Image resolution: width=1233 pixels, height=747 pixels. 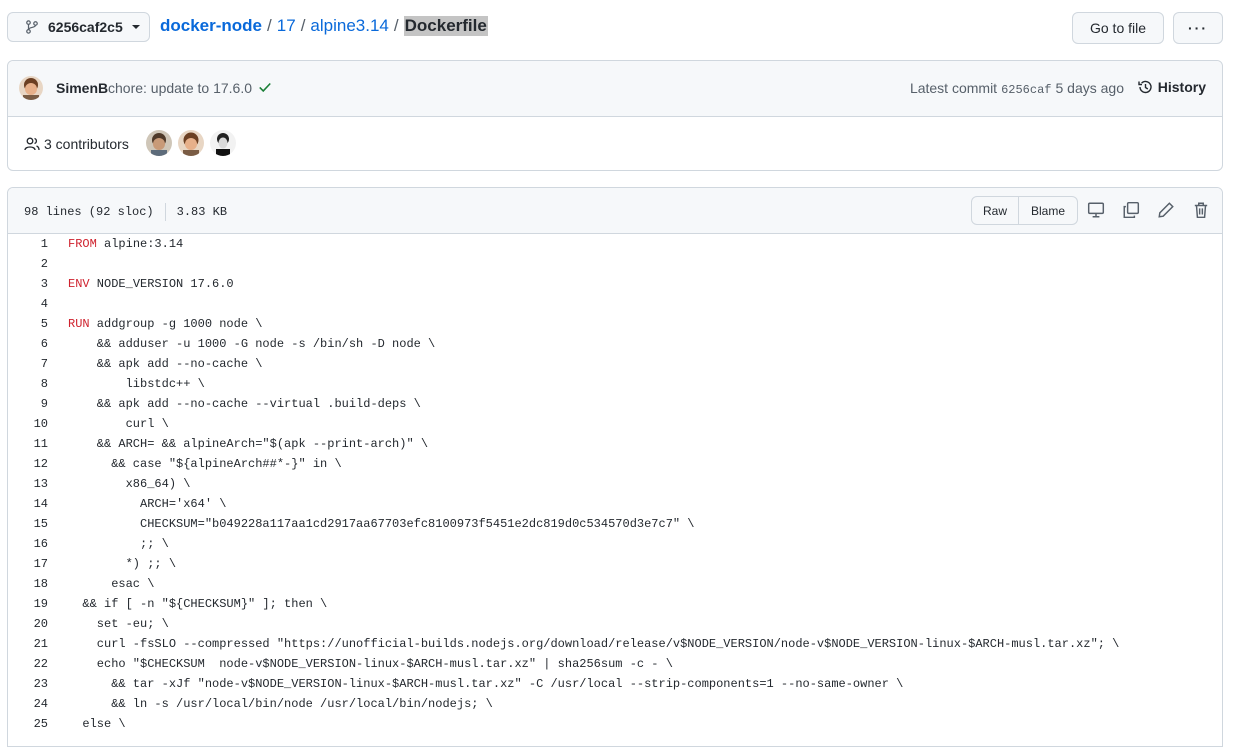 I want to click on code-line: 19 && if [ -n "${CHECKSUM}" ]; then \, so click(x=615, y=604).